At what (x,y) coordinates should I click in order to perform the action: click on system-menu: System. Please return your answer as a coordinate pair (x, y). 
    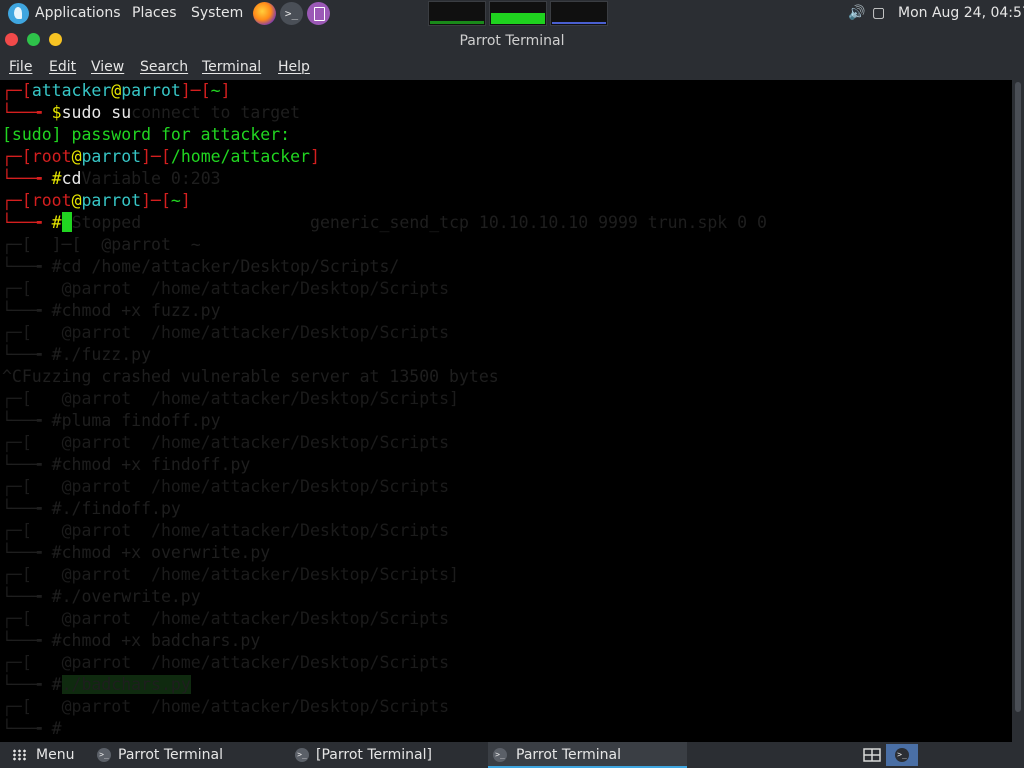
    Looking at the image, I should click on (217, 13).